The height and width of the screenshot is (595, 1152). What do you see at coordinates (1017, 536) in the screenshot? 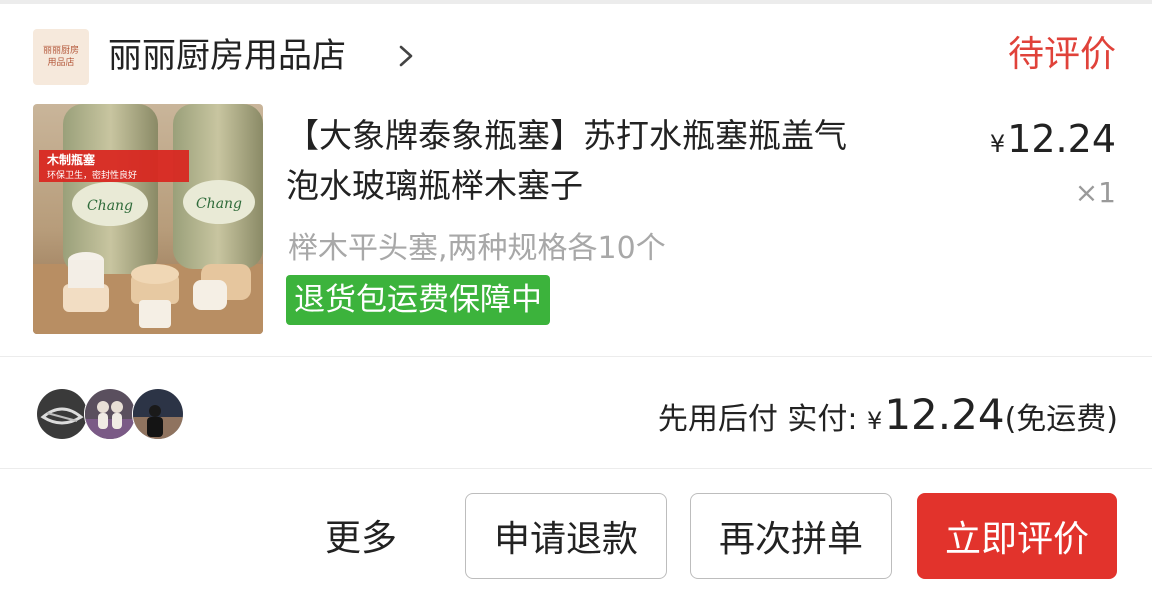
I see `review-button: 立即评价` at bounding box center [1017, 536].